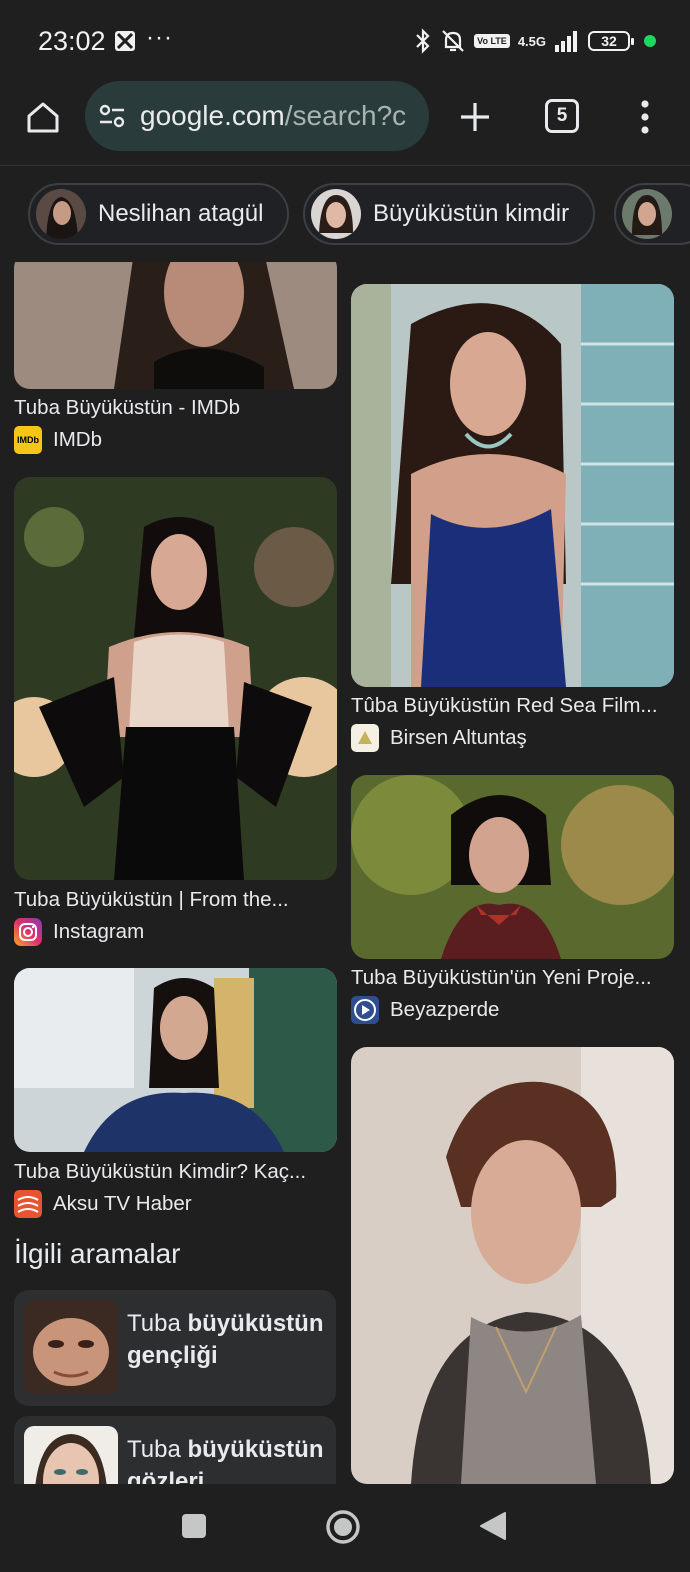  What do you see at coordinates (125, 41) in the screenshot?
I see `app-notification-icon` at bounding box center [125, 41].